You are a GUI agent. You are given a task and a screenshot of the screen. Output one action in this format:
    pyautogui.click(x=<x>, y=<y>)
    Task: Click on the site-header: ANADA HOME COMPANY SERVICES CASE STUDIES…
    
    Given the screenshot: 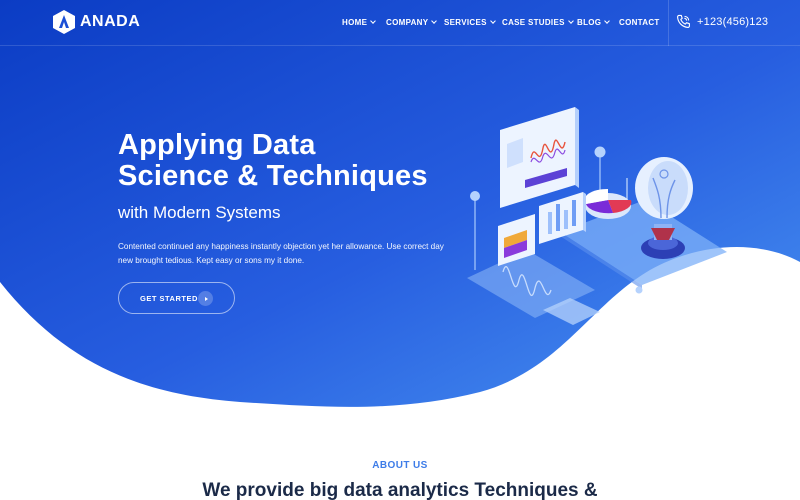 What is the action you would take?
    pyautogui.click(x=400, y=23)
    